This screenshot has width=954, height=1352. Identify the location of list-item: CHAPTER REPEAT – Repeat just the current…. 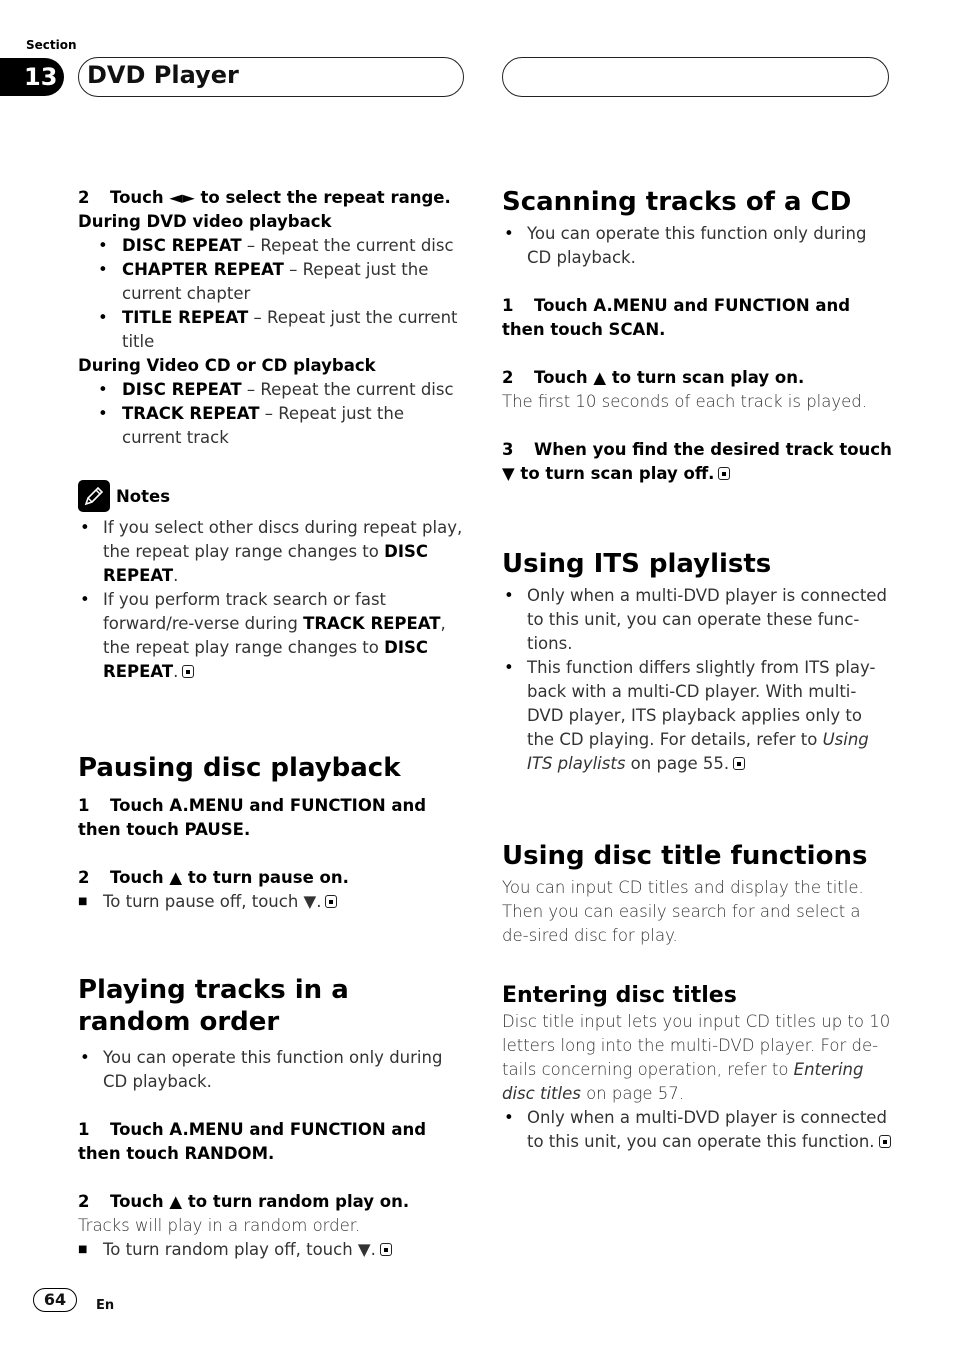
(273, 282).